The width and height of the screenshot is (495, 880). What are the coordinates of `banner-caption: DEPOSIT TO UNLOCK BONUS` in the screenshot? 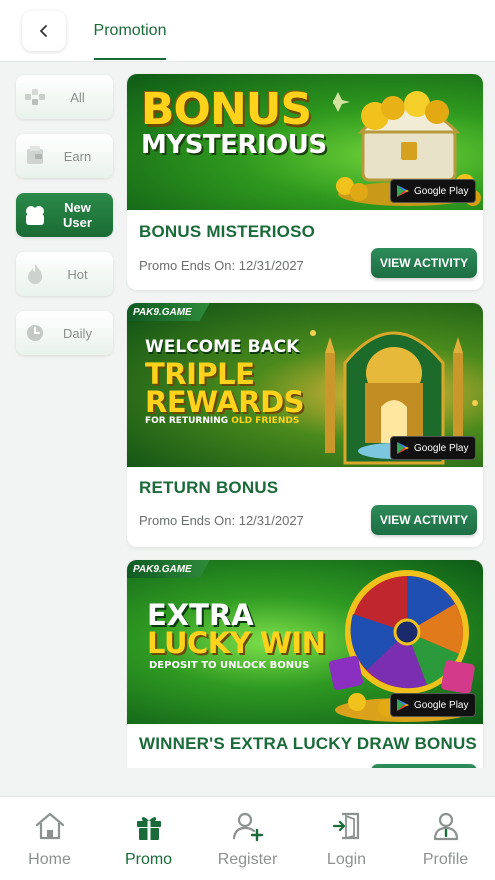 It's located at (229, 665).